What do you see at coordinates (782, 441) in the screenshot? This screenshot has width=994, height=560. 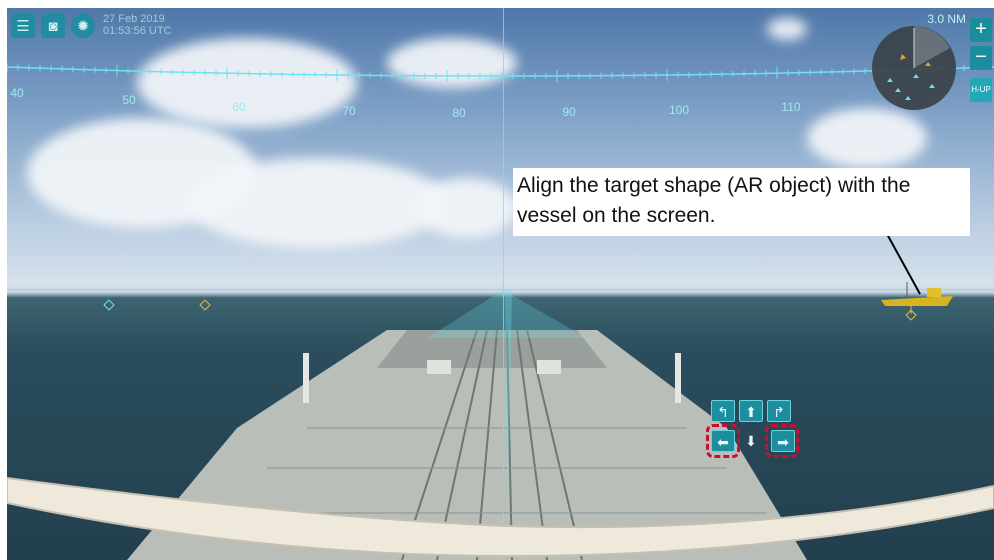 I see `highlight-right-button` at bounding box center [782, 441].